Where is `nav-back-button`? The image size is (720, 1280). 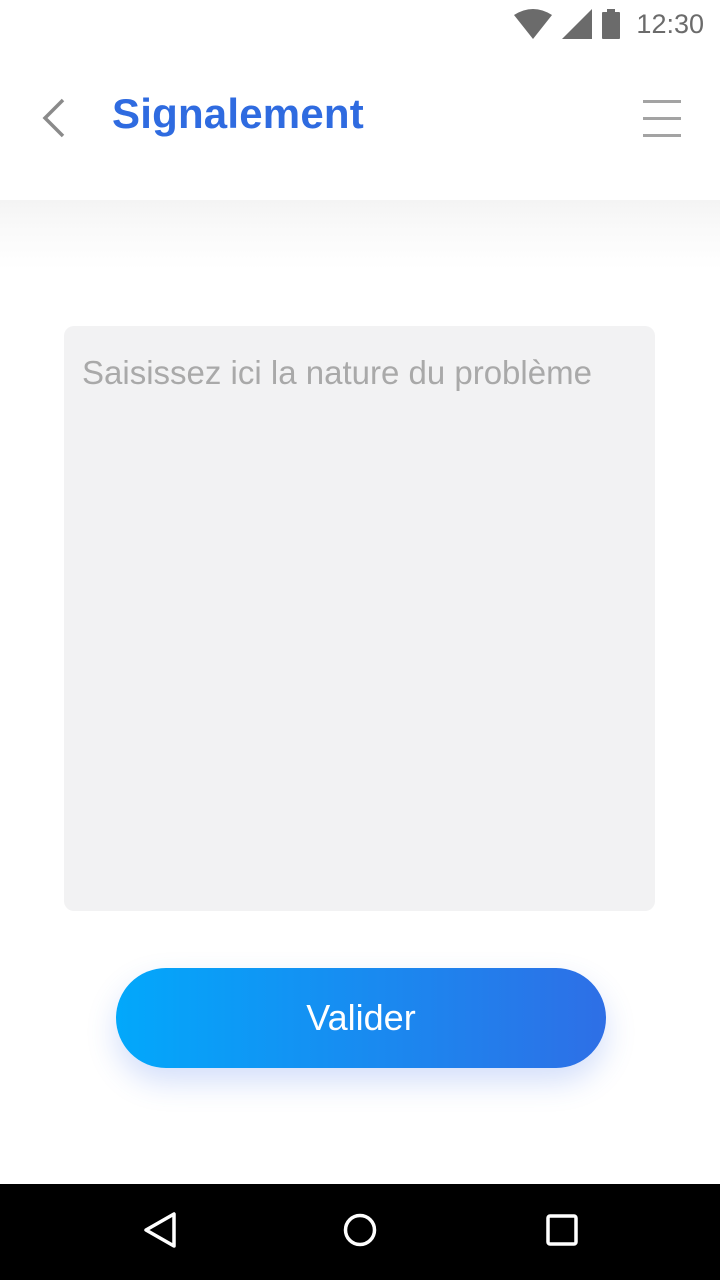
nav-back-button is located at coordinates (160, 1232).